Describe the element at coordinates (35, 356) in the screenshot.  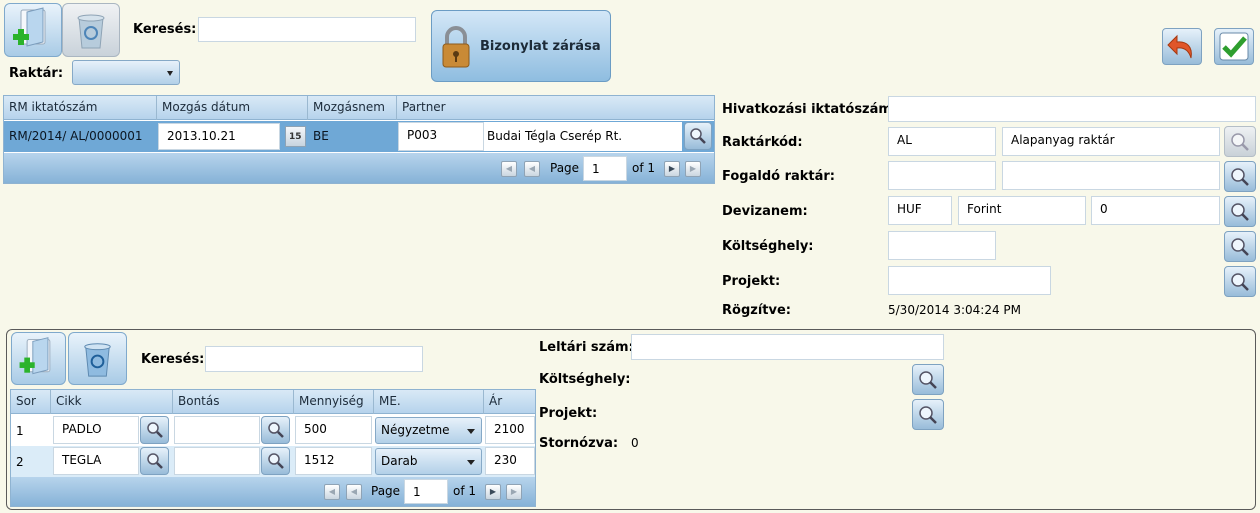
I see `new-item-icon` at that location.